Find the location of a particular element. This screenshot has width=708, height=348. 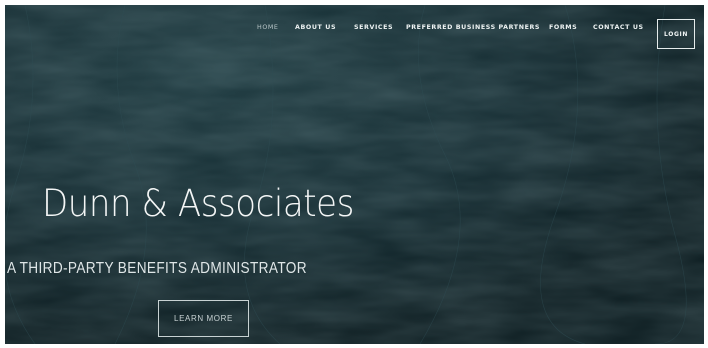

nav-contact-us: CONTACT US is located at coordinates (618, 27).